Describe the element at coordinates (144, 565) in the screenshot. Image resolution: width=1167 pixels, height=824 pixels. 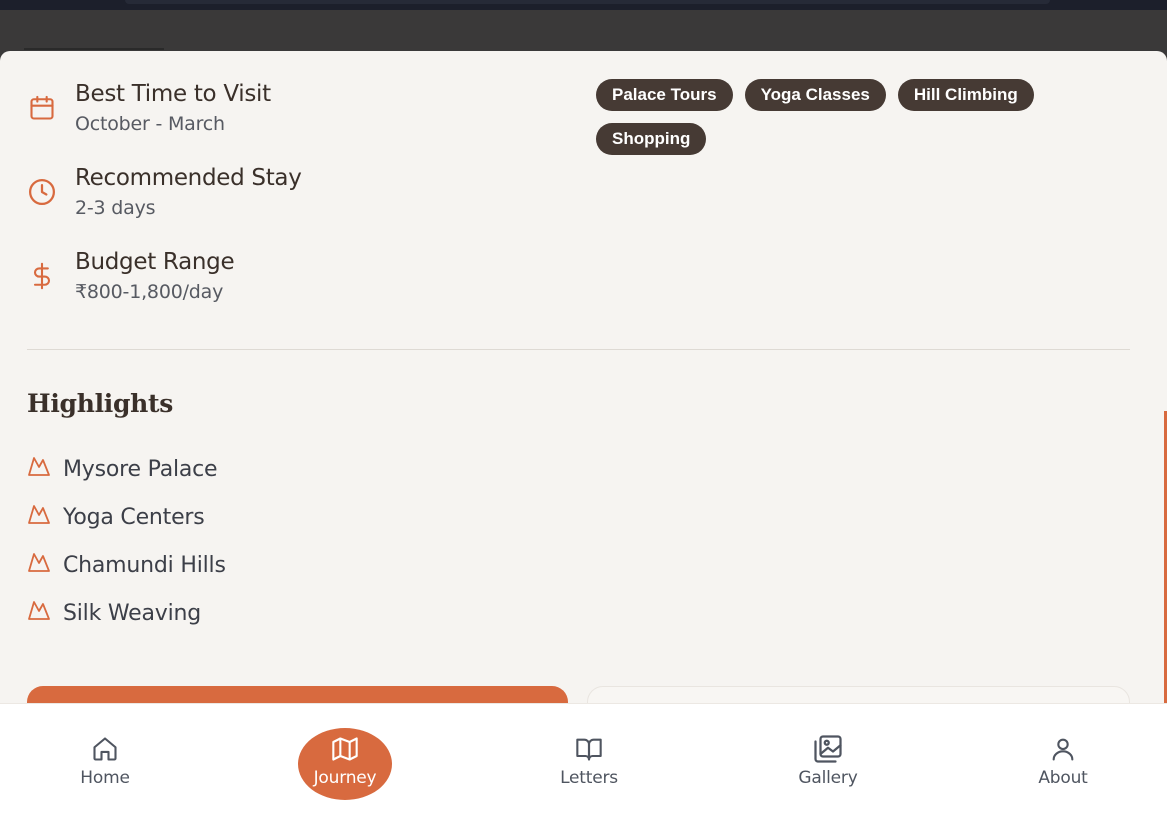
I see `highlight-label: Chamundi Hills` at that location.